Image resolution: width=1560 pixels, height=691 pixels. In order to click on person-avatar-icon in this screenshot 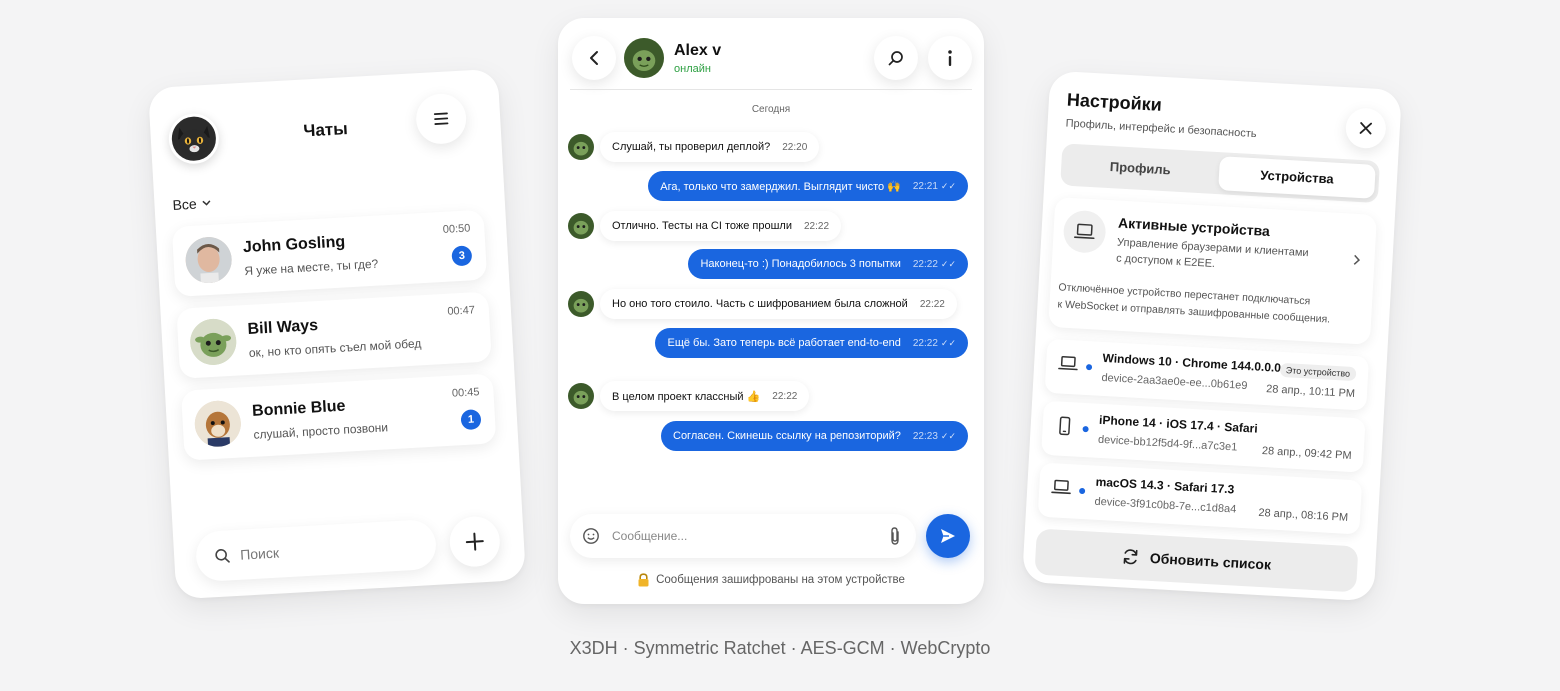, I will do `click(208, 260)`.